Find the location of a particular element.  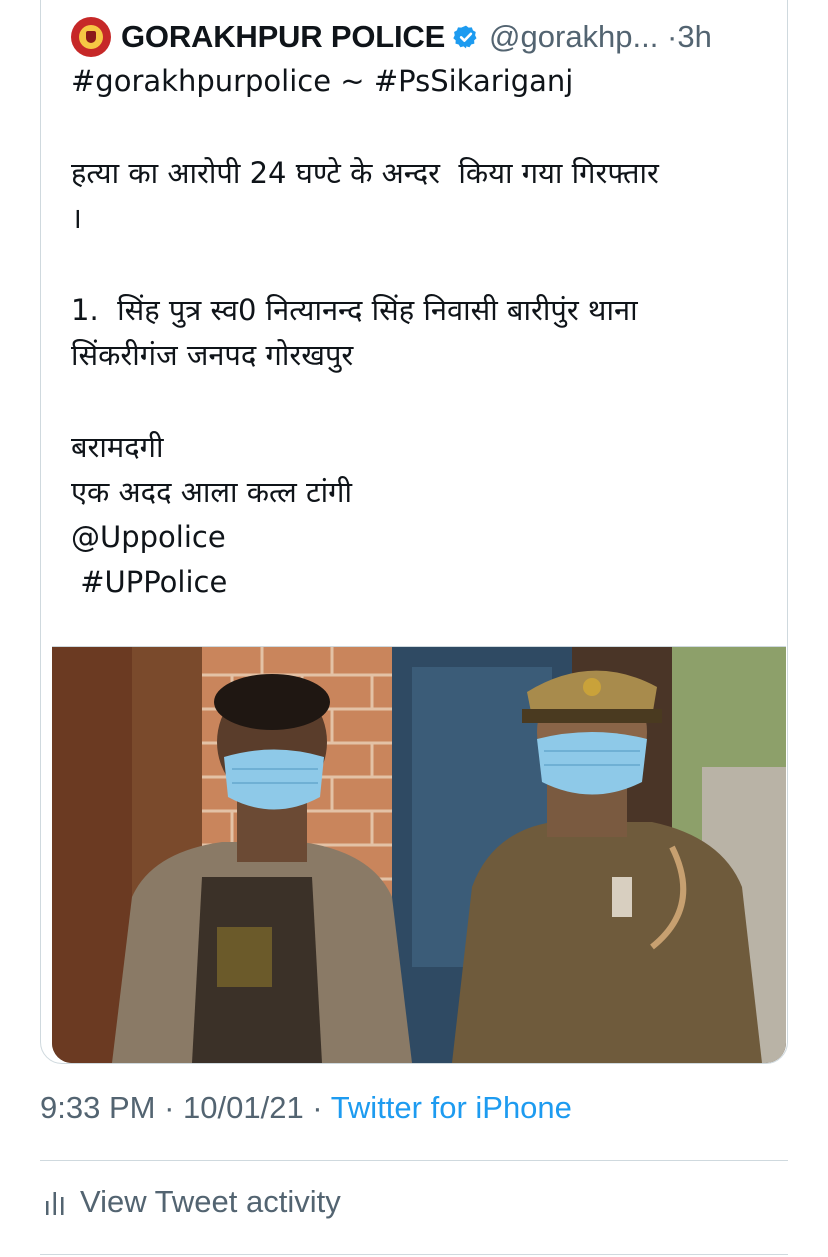

tweet-meta: 9:33 PM · 10/01/21 · Twitter for iPhone is located at coordinates (306, 1108).